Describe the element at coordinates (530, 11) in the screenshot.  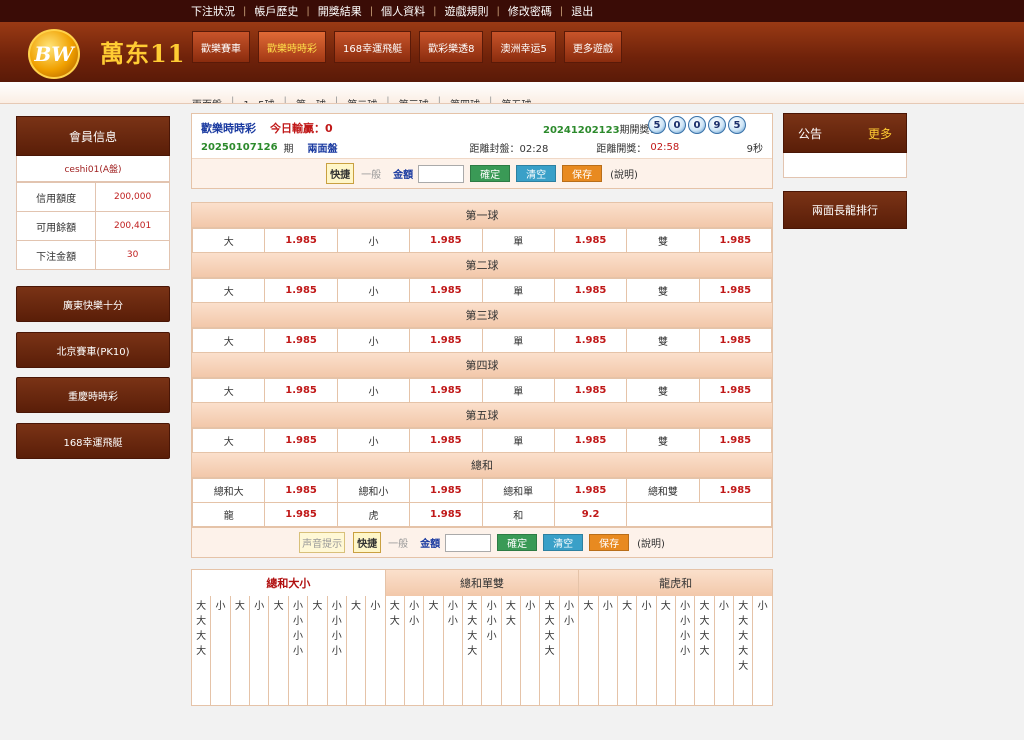
I see `top-link: 修改密碼` at that location.